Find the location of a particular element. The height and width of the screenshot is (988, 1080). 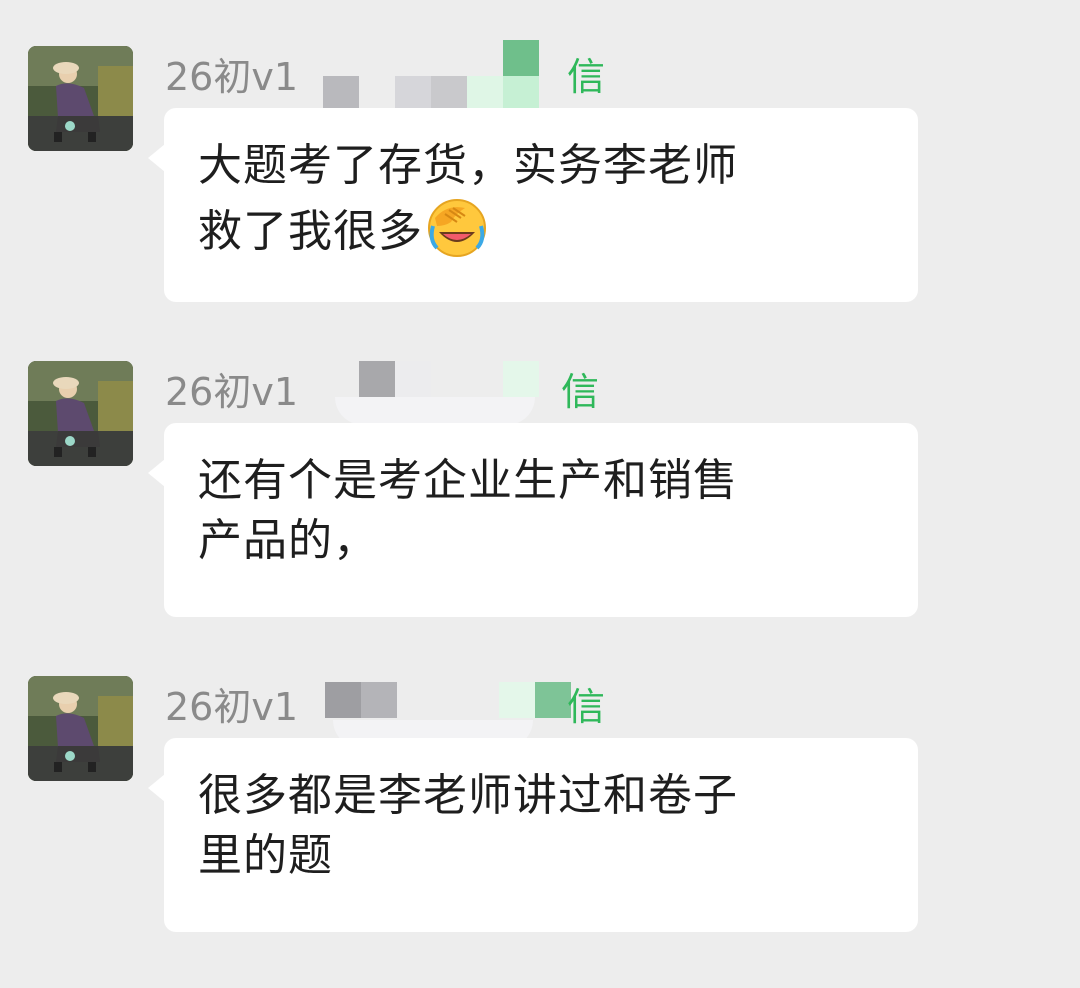

message-bubble: 很多都是李老师讲过和卷子 里的题 is located at coordinates (533, 835).